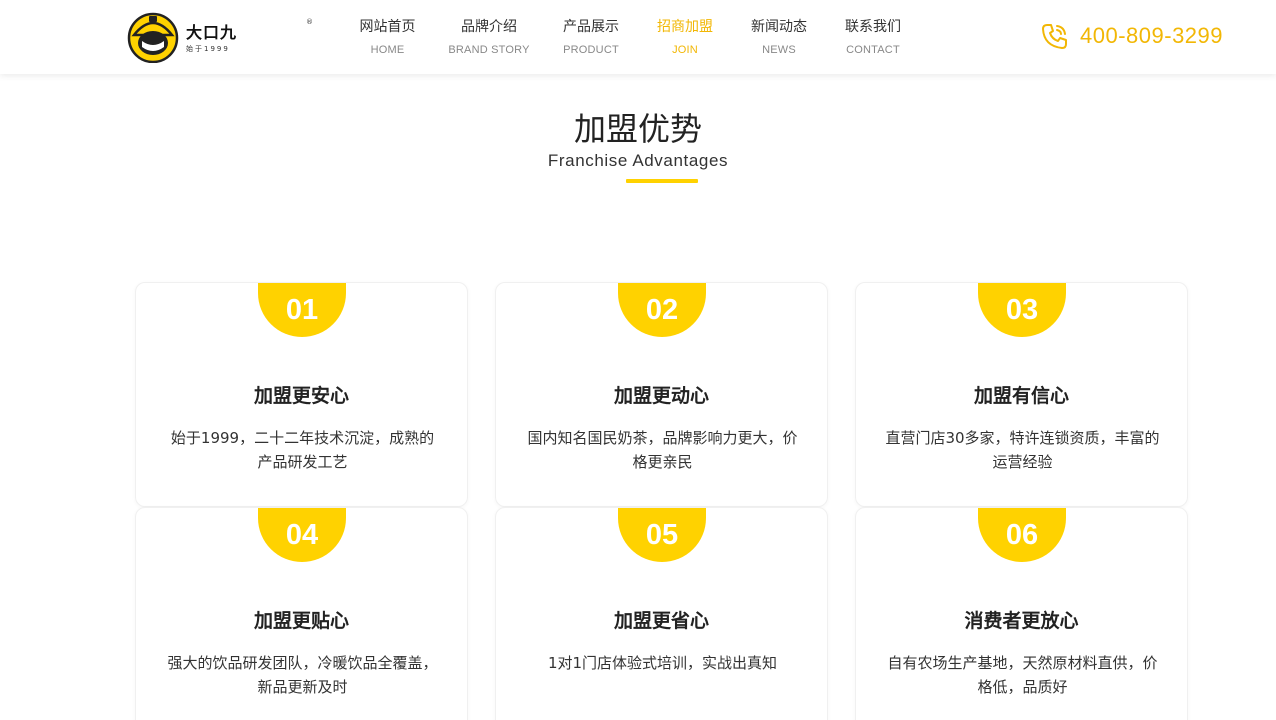 The height and width of the screenshot is (720, 1276). I want to click on number-badge: 05, so click(662, 535).